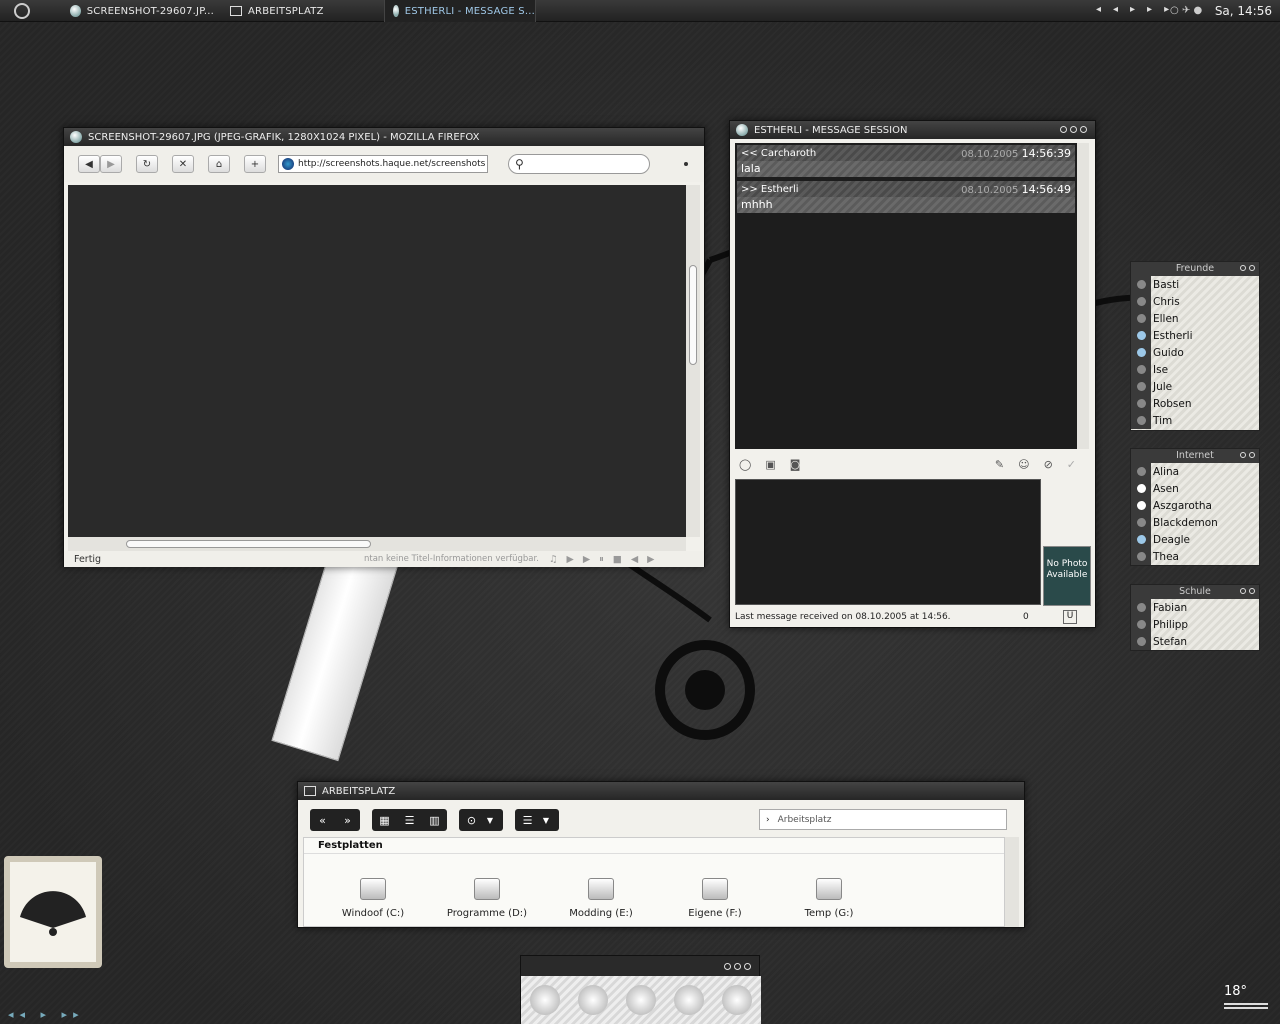 The height and width of the screenshot is (1024, 1280). What do you see at coordinates (715, 898) in the screenshot?
I see `drive-f: Eigene (F:)` at bounding box center [715, 898].